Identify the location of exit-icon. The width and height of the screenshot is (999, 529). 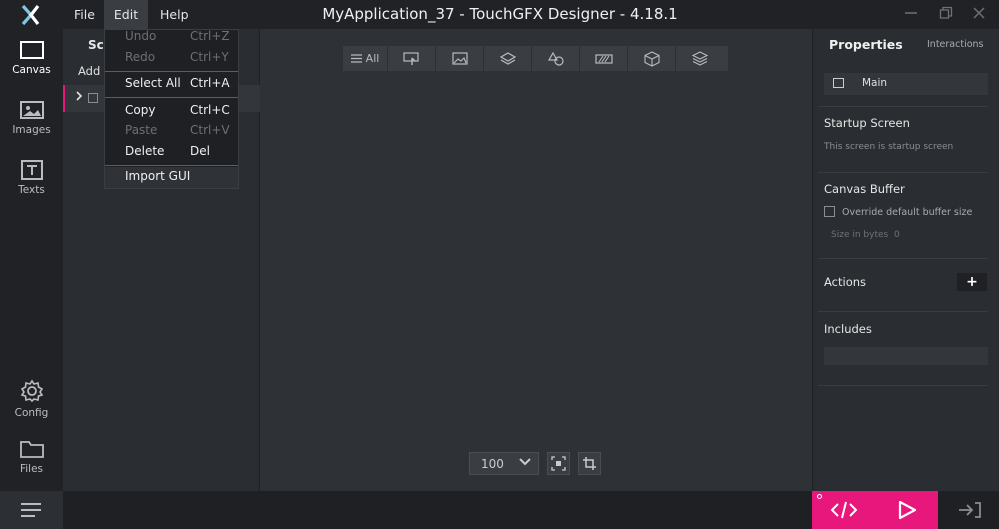
(970, 510).